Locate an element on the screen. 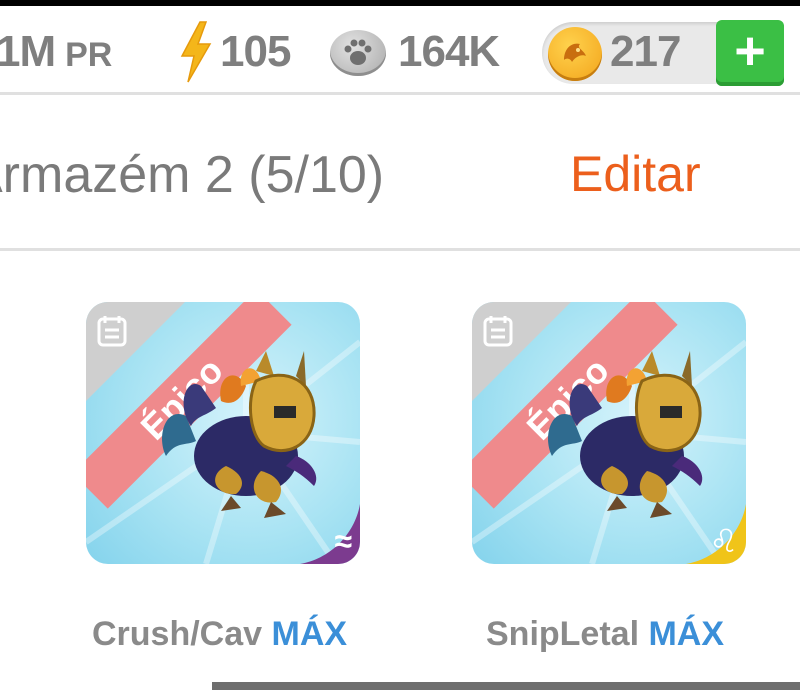 This screenshot has height=690, width=800. resource-bar: 1M PR 105 164K 217 + is located at coordinates (400, 48).